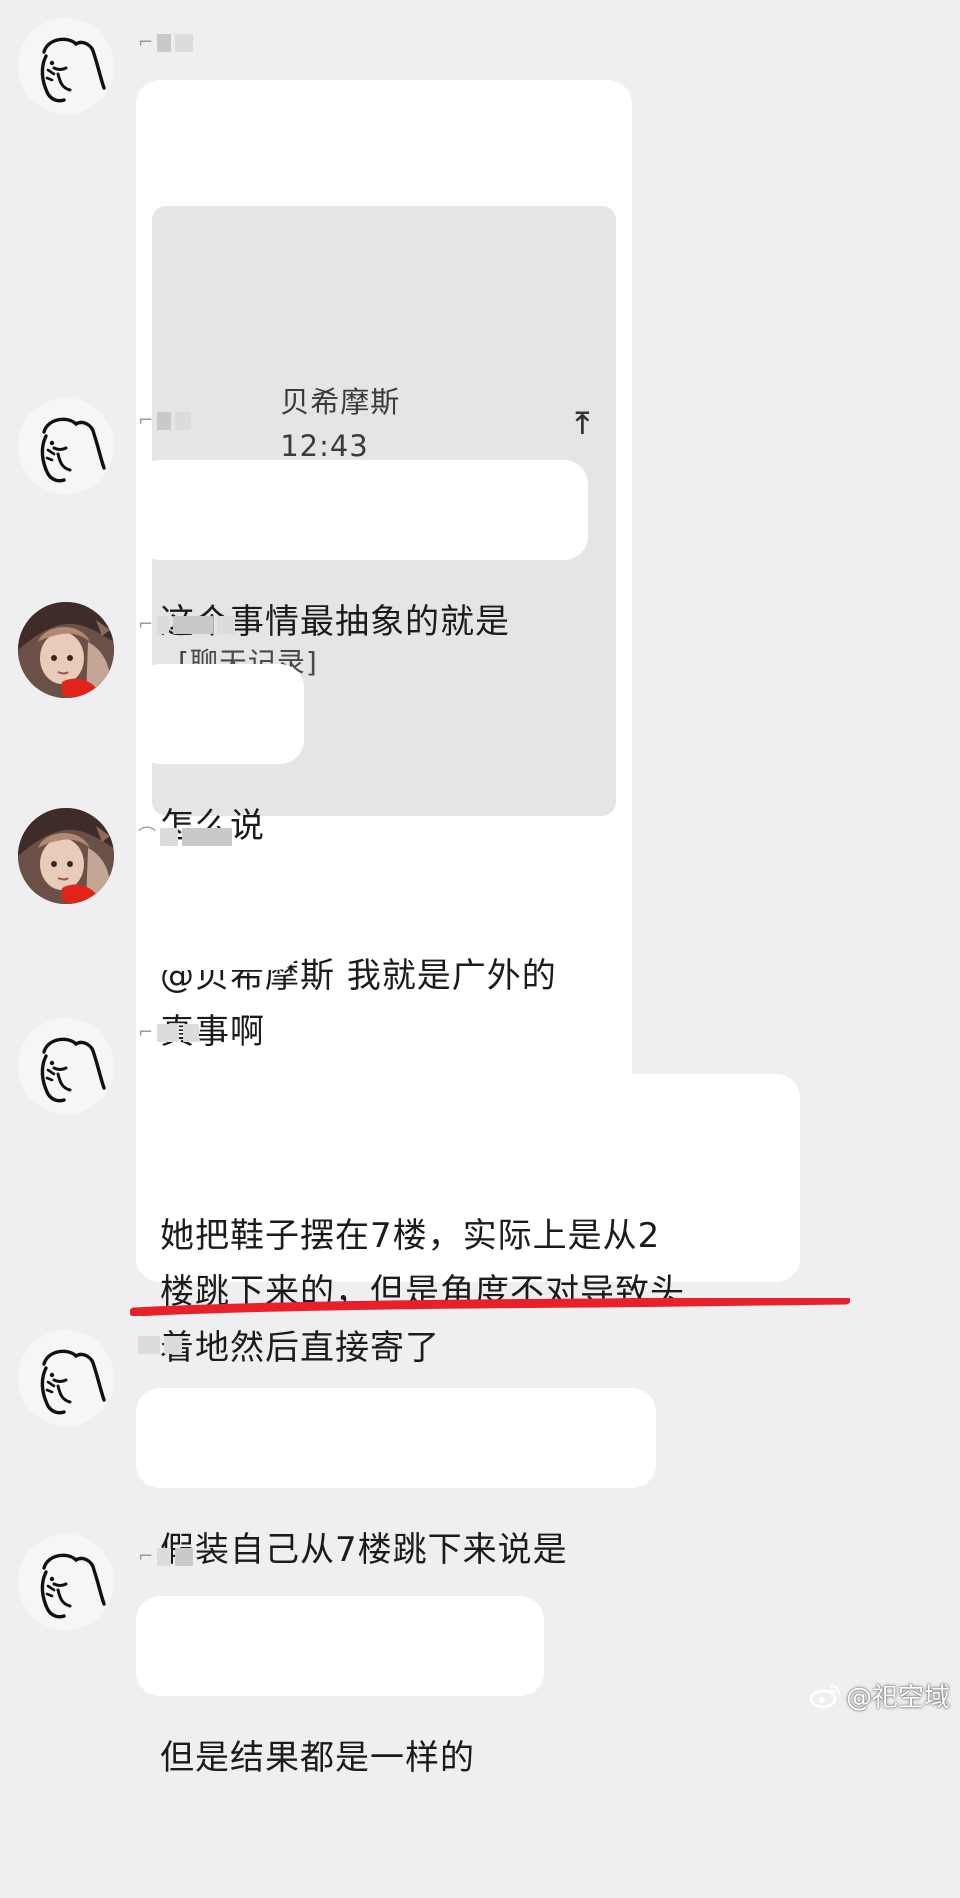  What do you see at coordinates (422, 1292) in the screenshot?
I see `message-text: 她把鞋子摆在7楼，实际上是从2 楼跳下来的，但是角度不对导致头 着地然后直接寄了` at bounding box center [422, 1292].